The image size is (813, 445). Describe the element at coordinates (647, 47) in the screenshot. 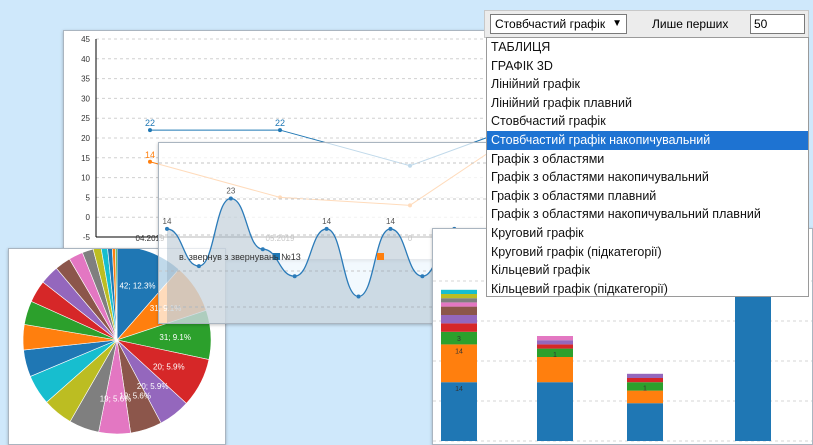

I see `dropdown-option: ТАБЛИЦЯ` at that location.